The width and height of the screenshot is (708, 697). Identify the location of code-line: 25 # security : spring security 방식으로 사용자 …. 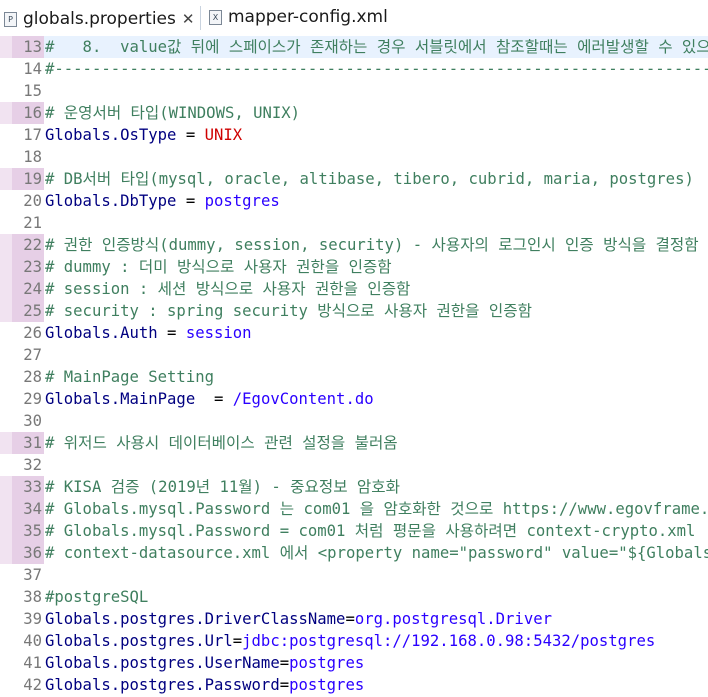
(354, 311).